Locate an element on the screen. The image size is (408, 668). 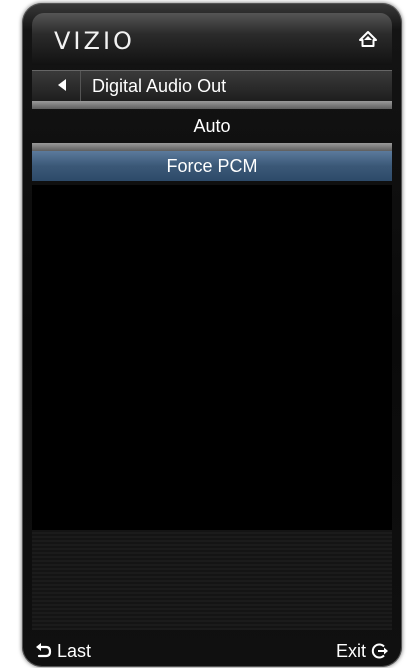
option-force-pcm: Force PCM is located at coordinates (212, 166).